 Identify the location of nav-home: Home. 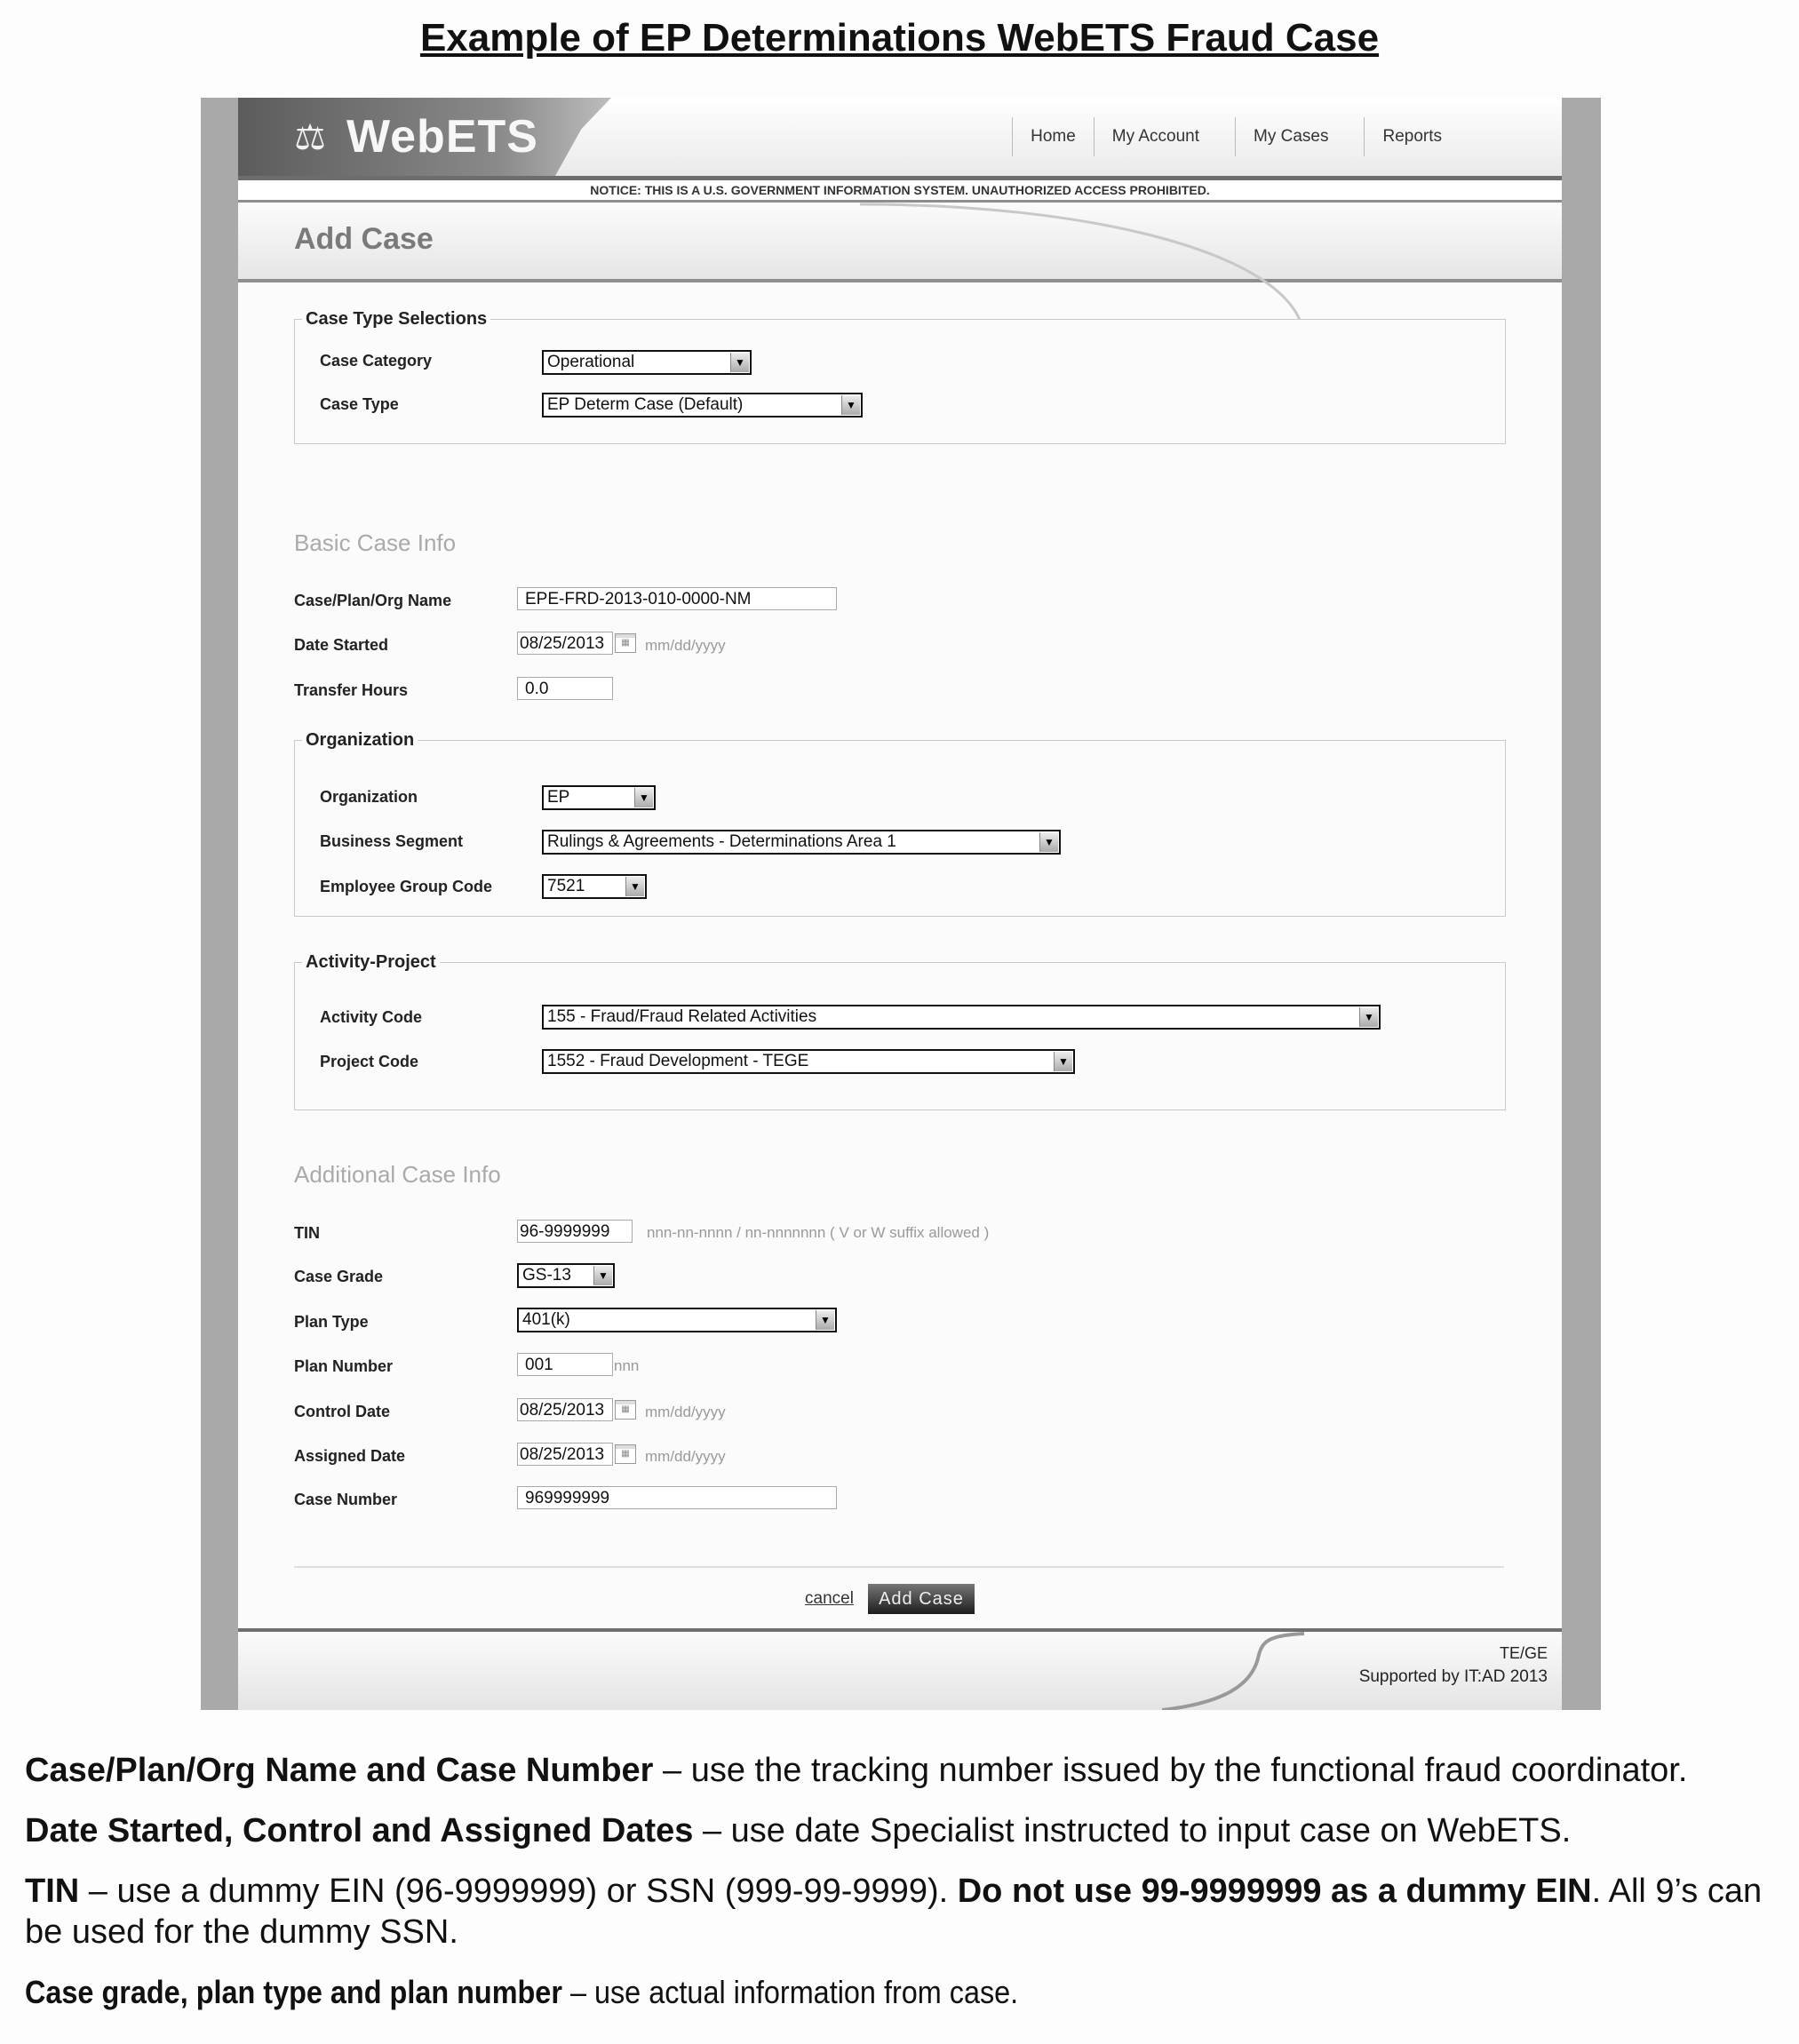
(1053, 136).